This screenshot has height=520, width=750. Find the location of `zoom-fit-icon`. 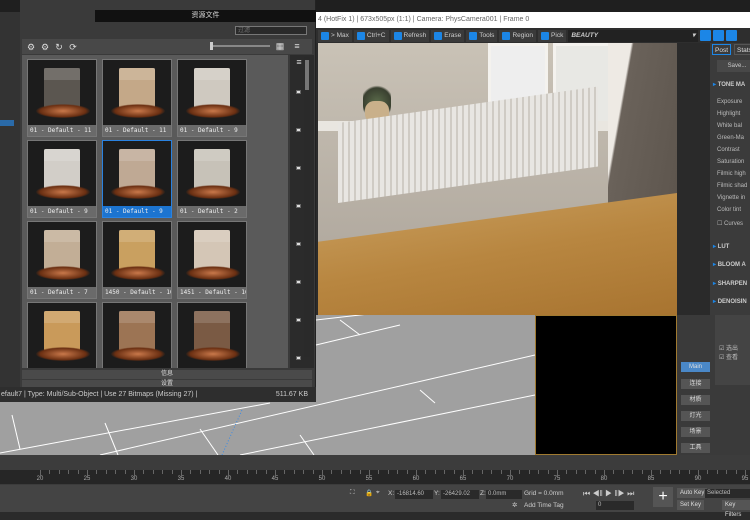

zoom-fit-icon is located at coordinates (732, 35).